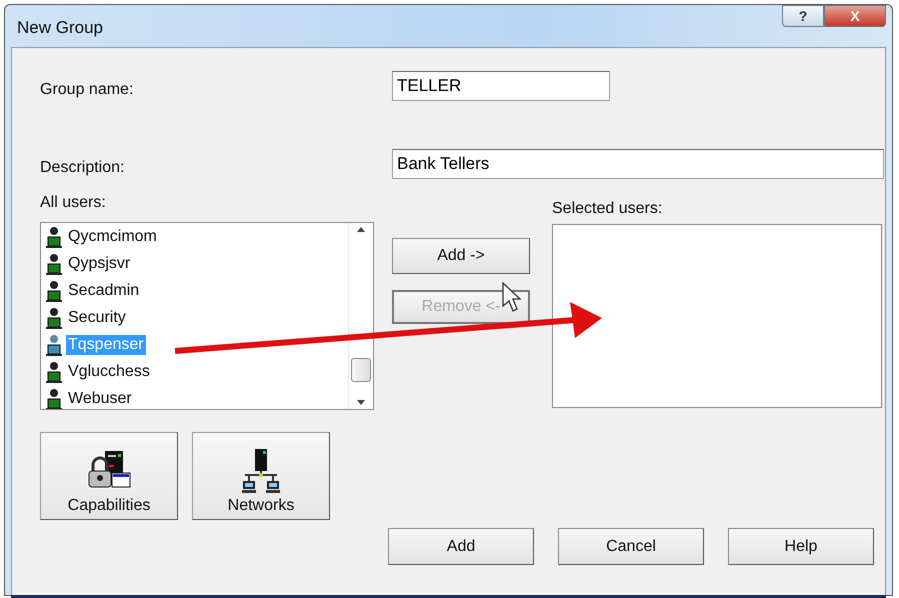  What do you see at coordinates (501, 86) in the screenshot?
I see `input-field: TELLER` at bounding box center [501, 86].